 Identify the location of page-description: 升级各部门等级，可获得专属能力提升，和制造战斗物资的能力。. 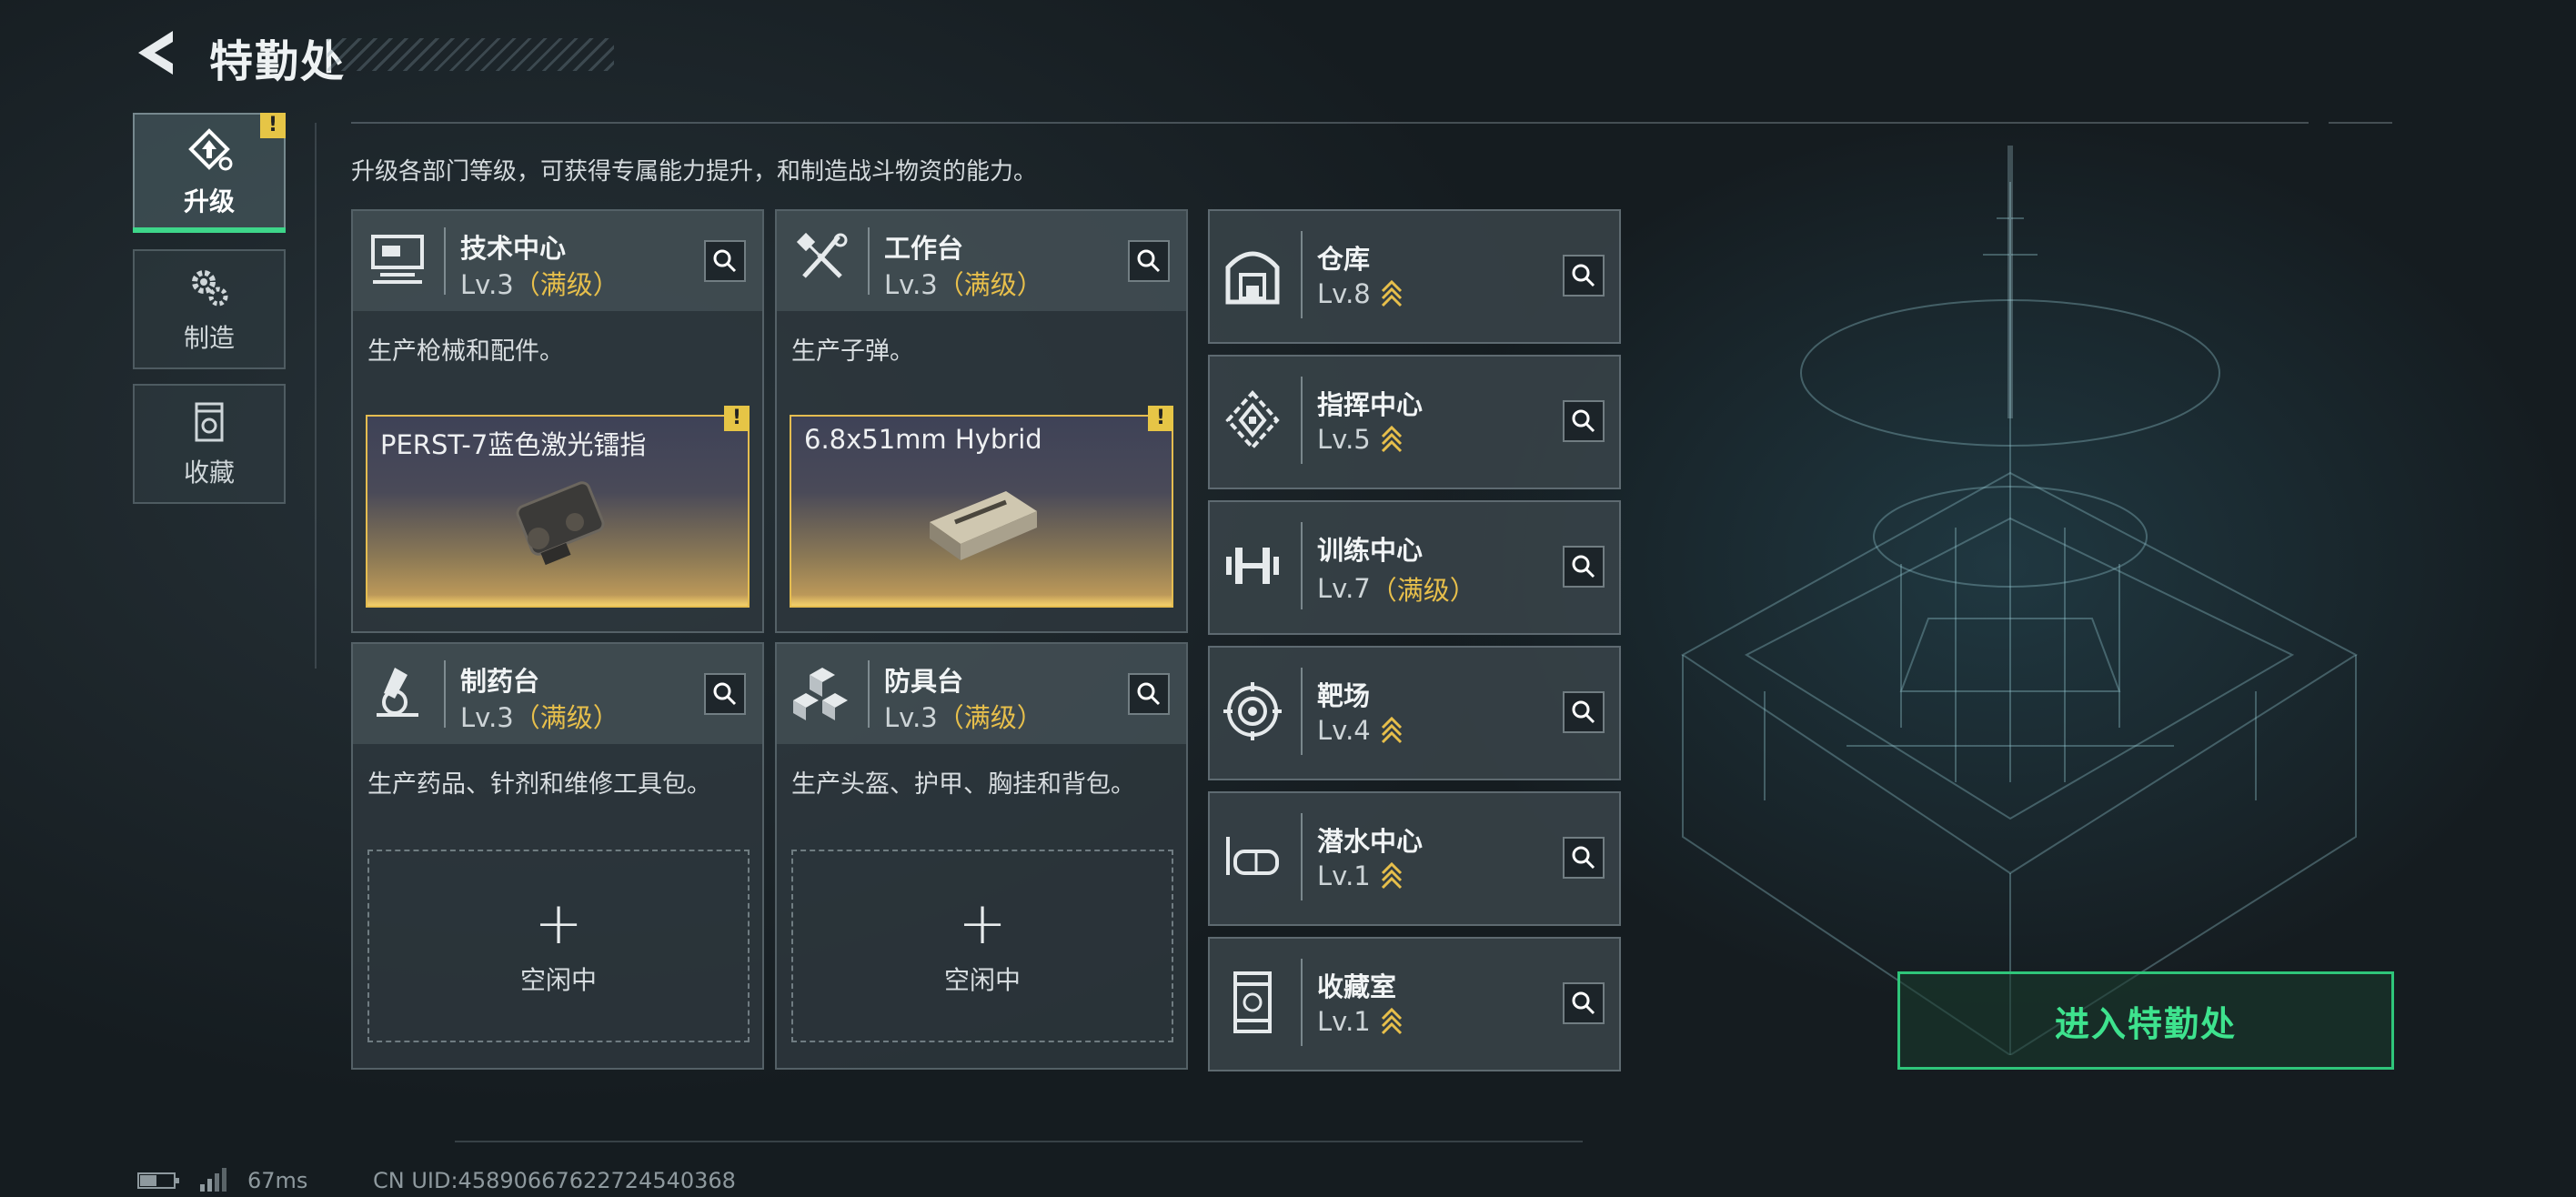
(694, 172).